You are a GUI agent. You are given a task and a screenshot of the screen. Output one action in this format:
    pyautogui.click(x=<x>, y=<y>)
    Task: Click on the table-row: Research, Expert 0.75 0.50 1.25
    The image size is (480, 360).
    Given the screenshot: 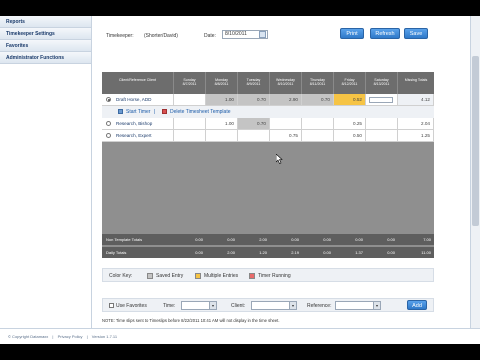 What is the action you would take?
    pyautogui.click(x=268, y=136)
    